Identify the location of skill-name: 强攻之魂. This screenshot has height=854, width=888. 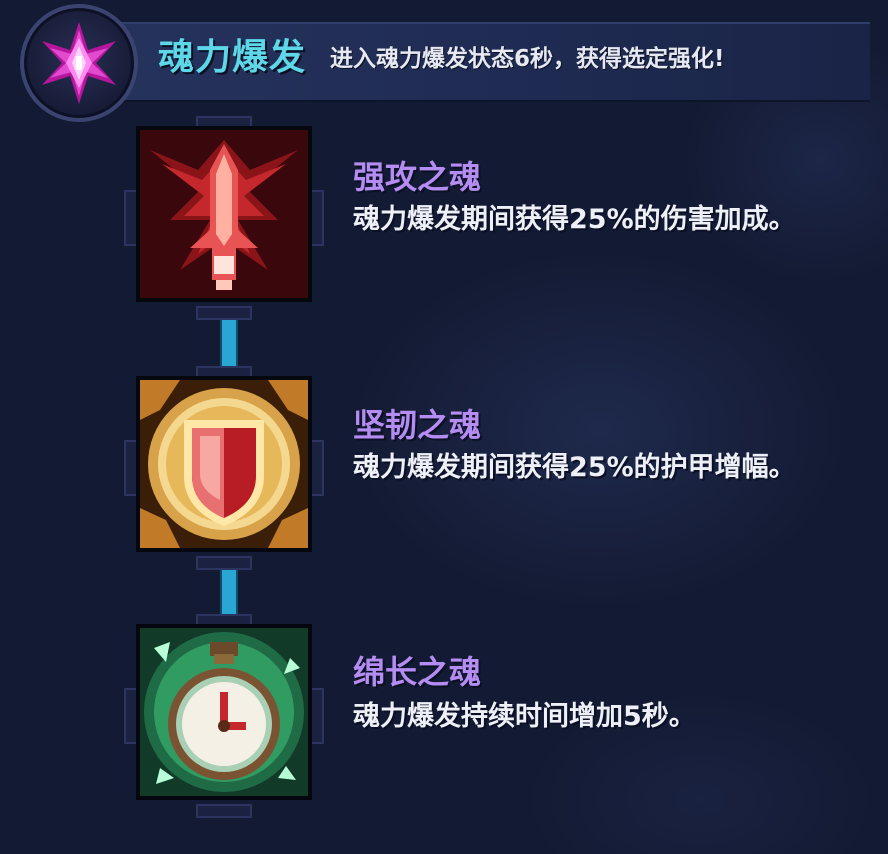
(417, 177).